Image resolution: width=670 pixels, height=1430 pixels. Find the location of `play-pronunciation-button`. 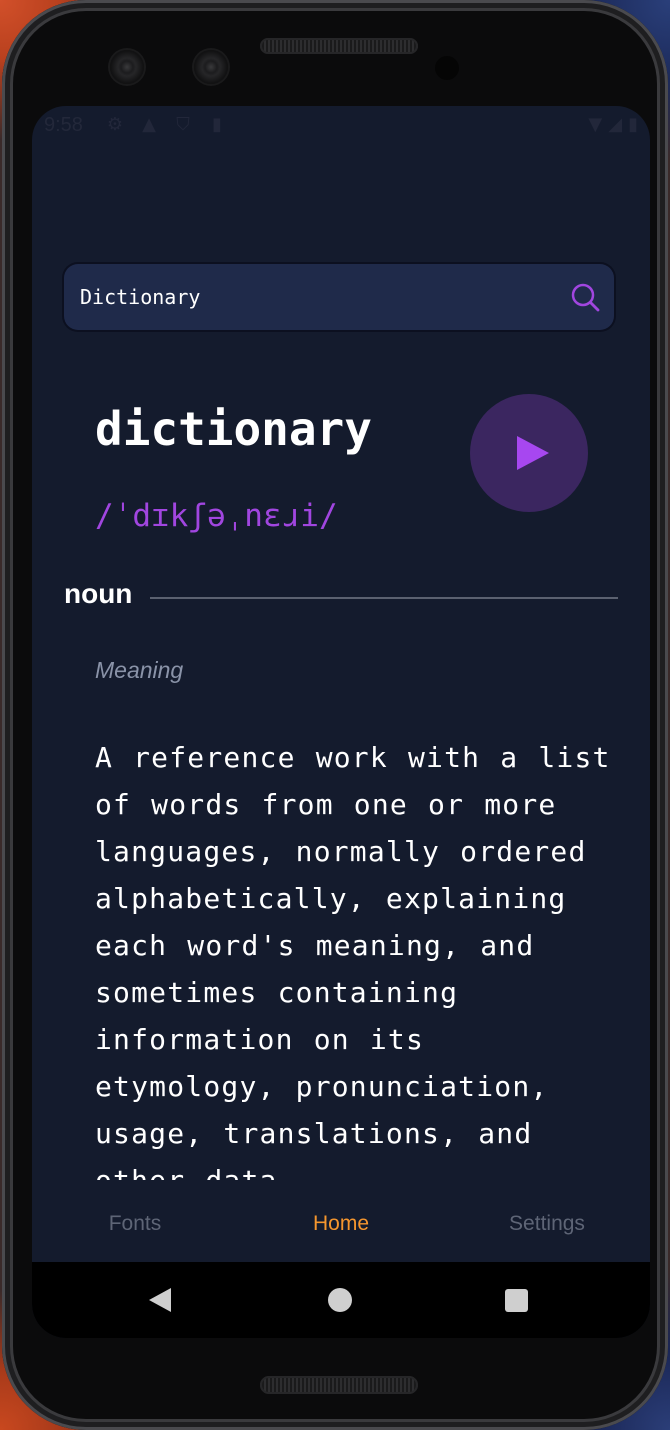

play-pronunciation-button is located at coordinates (529, 453).